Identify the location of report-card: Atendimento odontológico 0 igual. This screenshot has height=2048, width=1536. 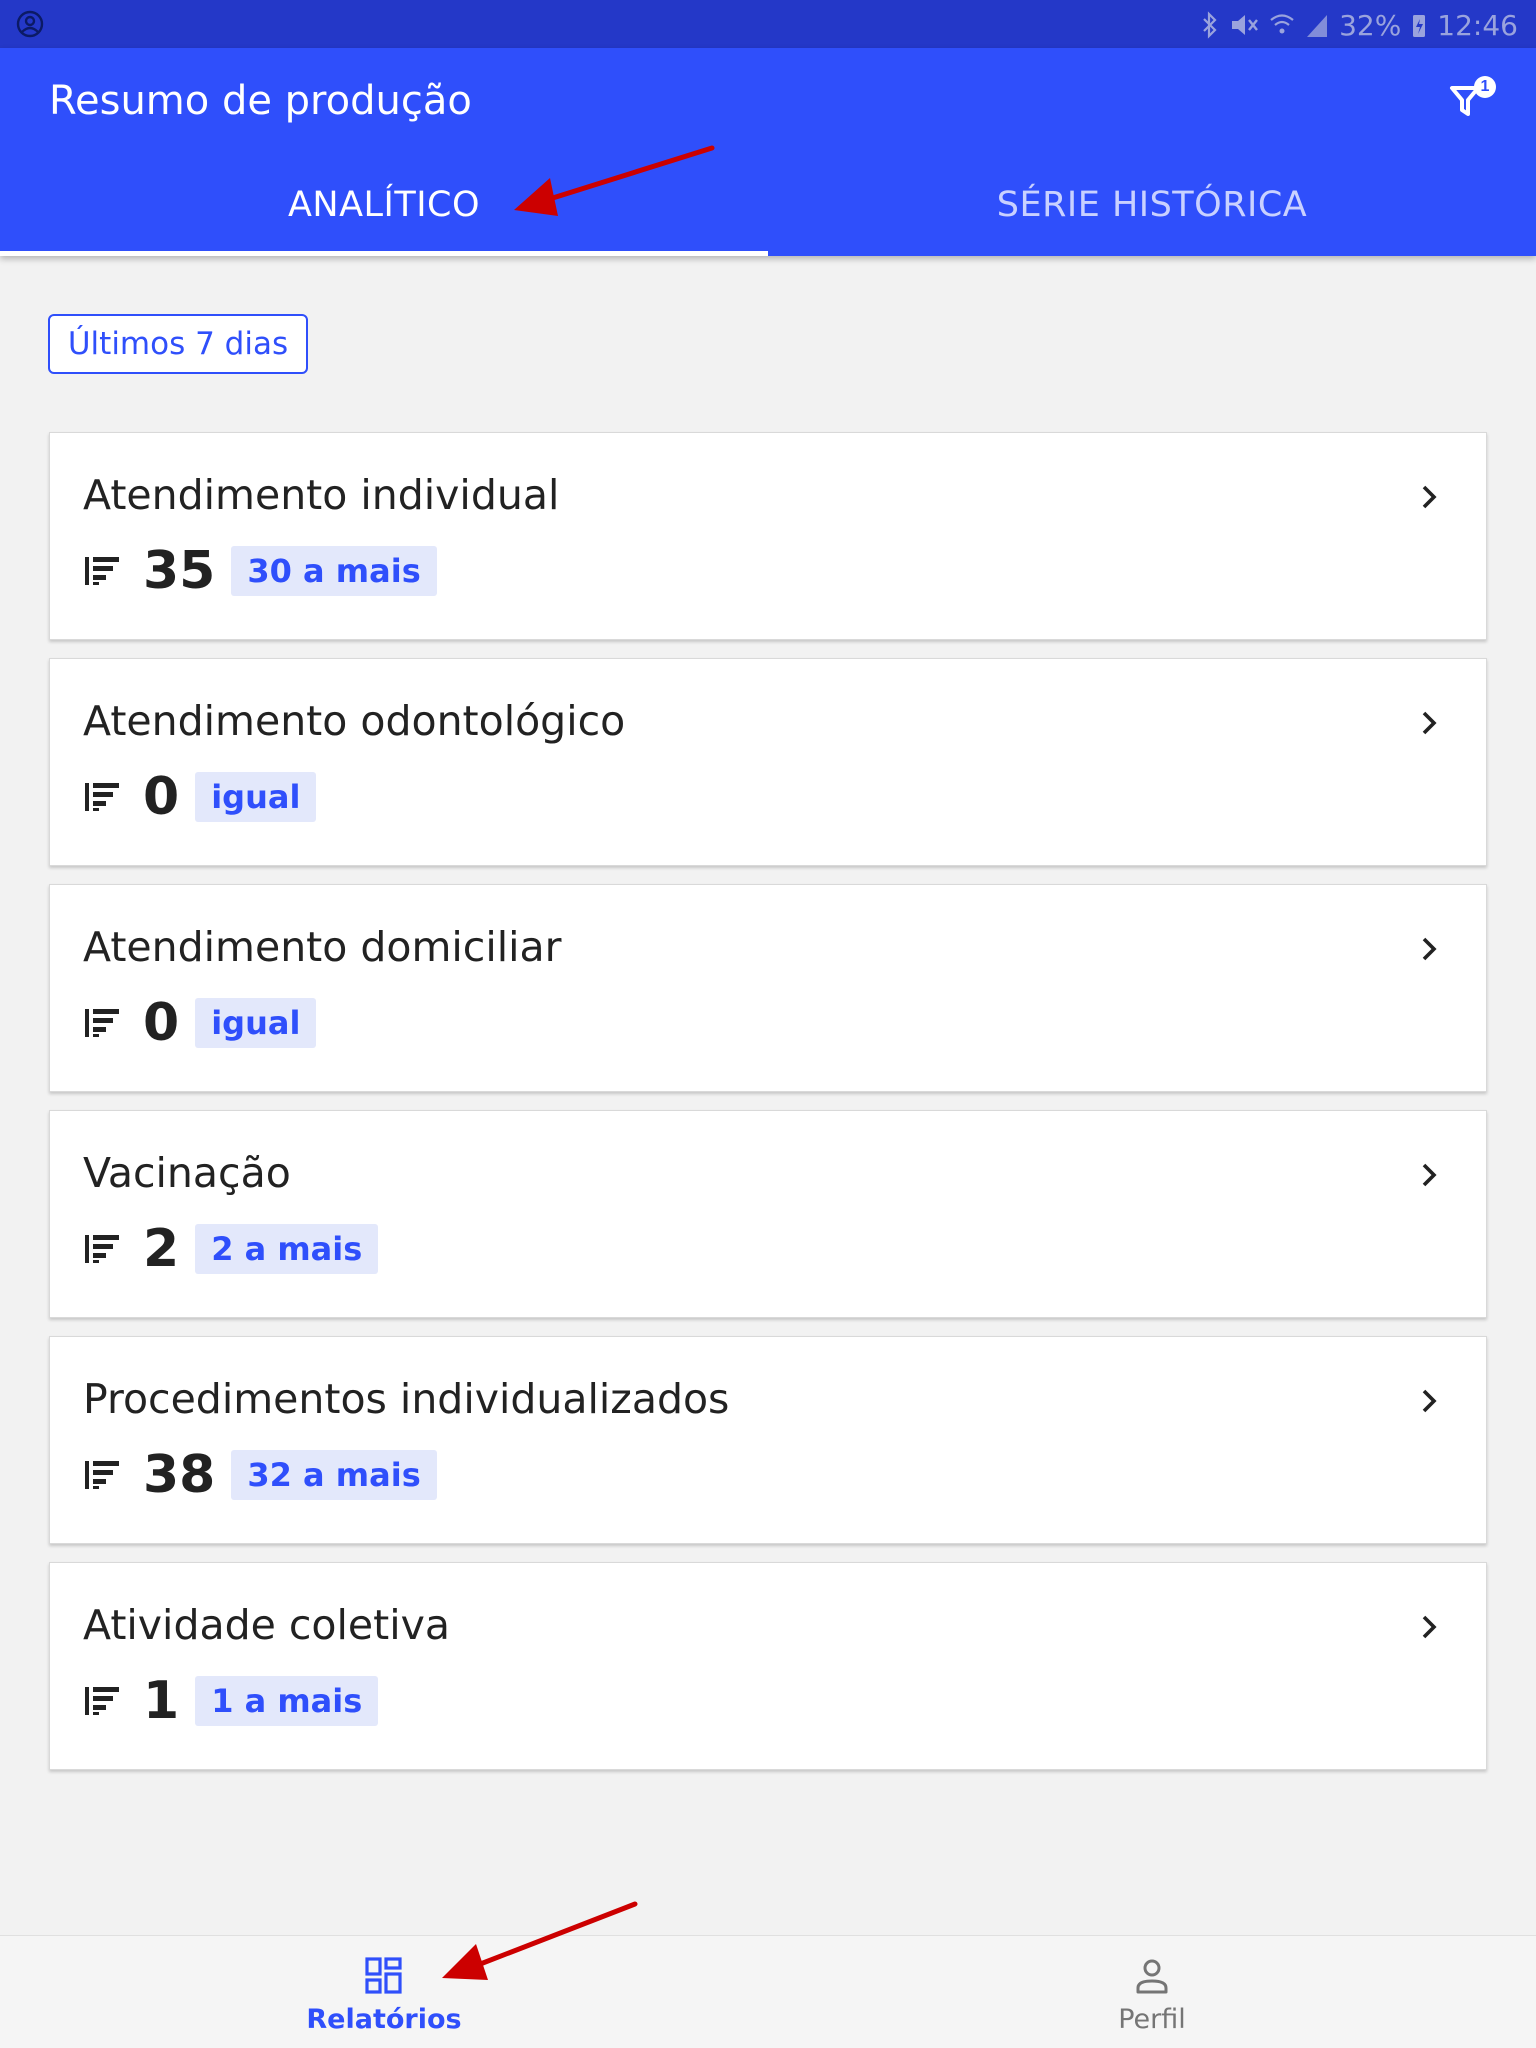
(768, 762).